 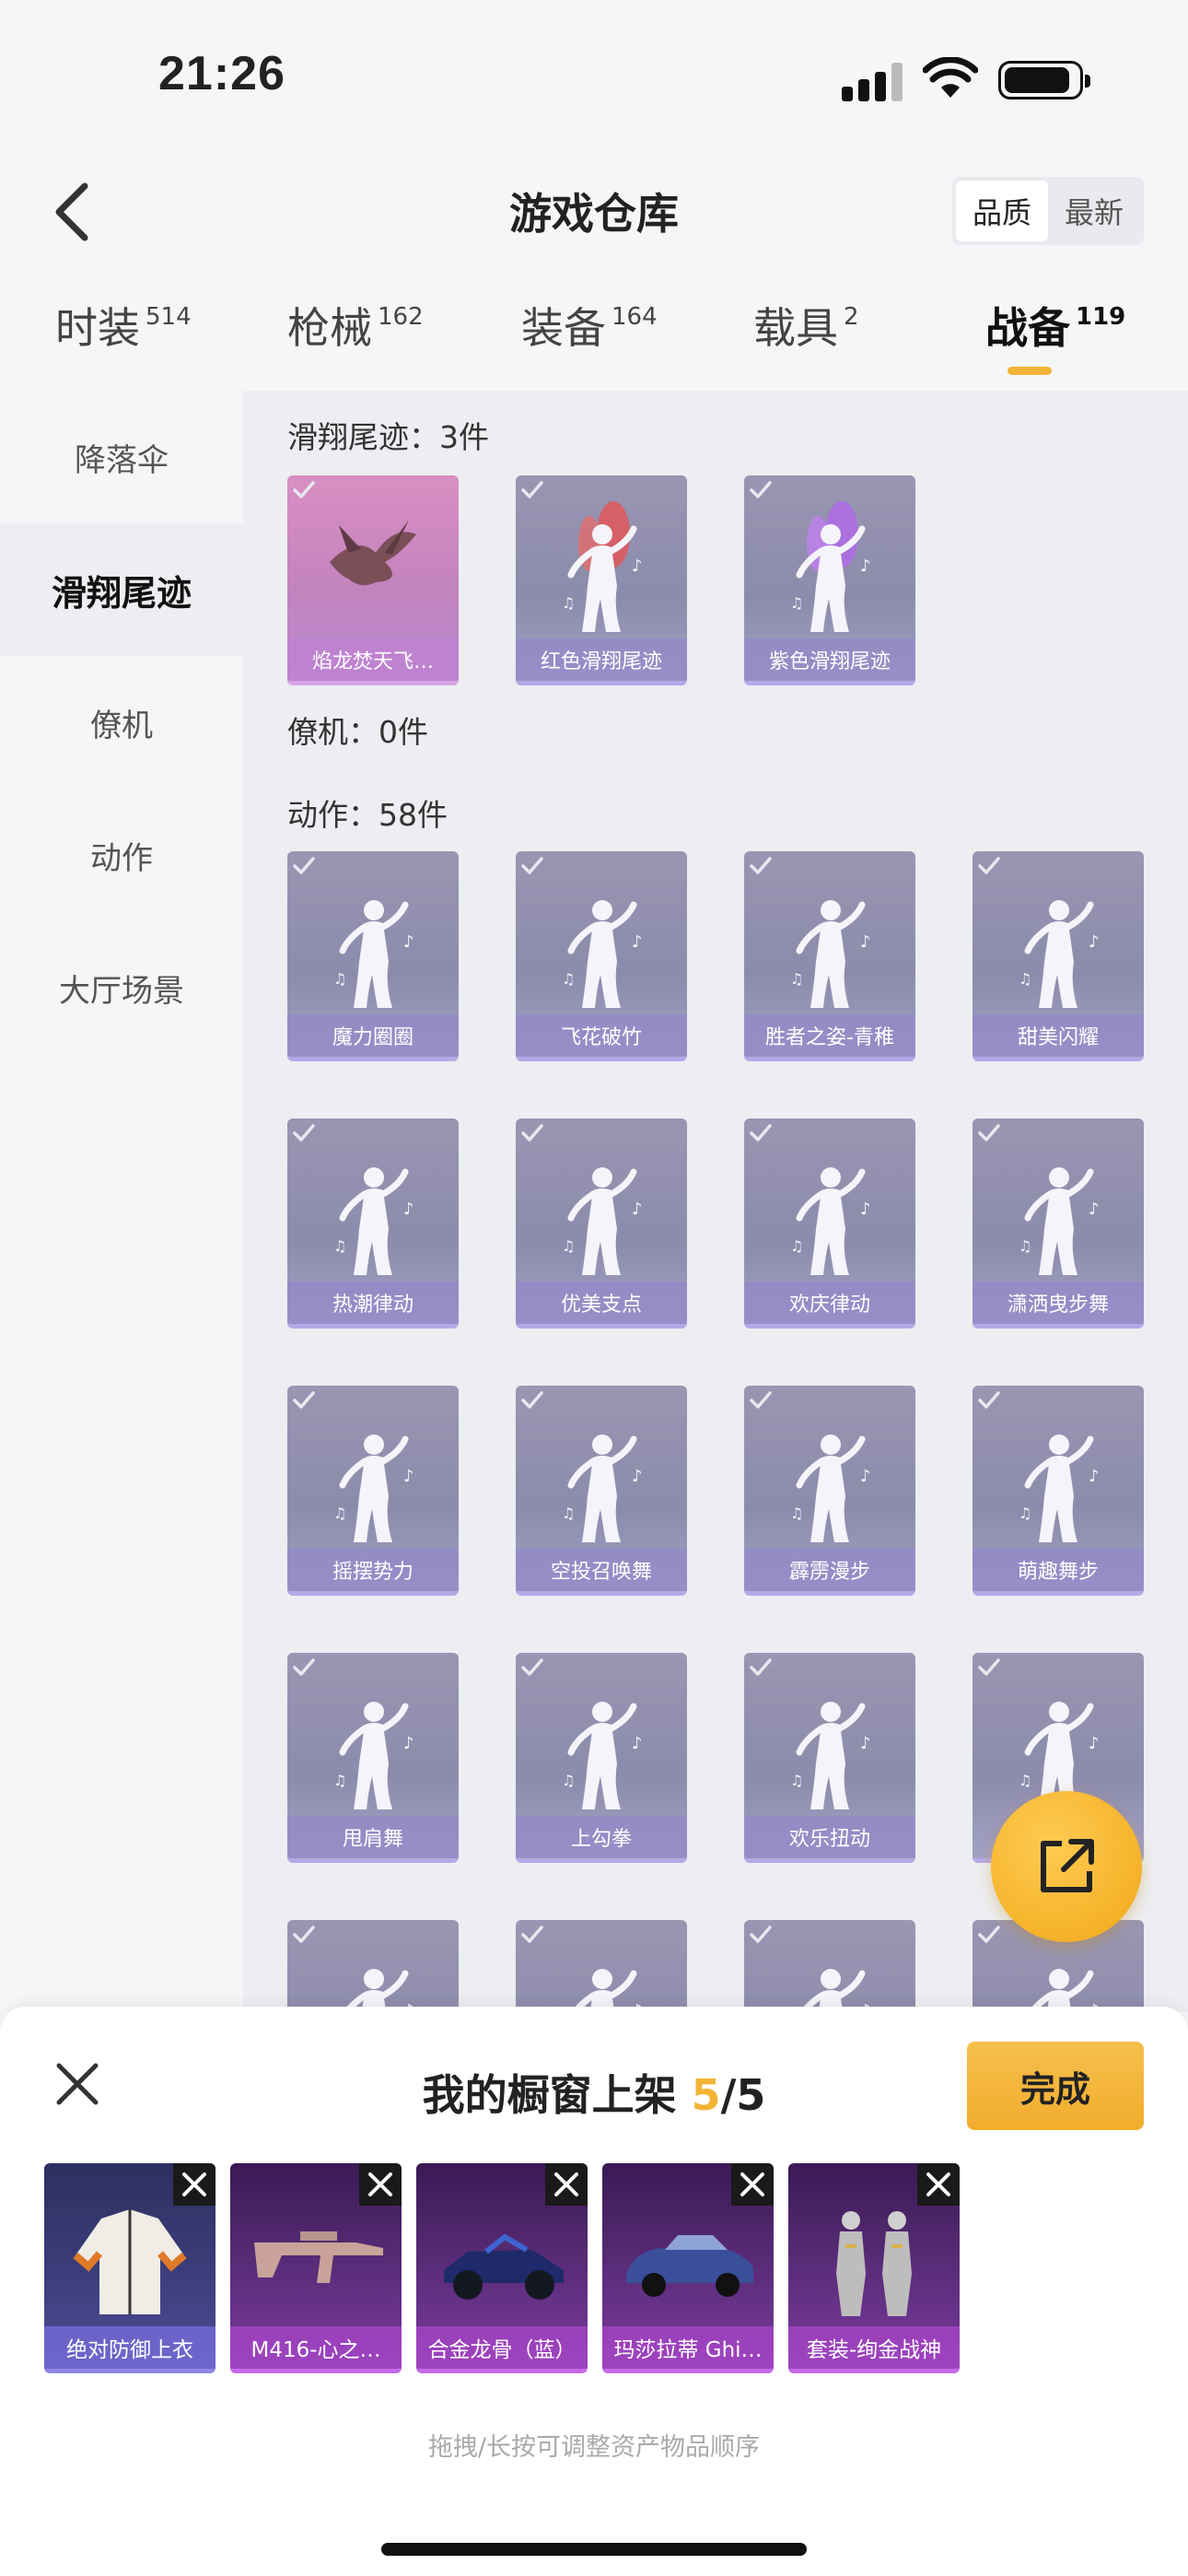 I want to click on dragon-trail-icon, so click(x=373, y=553).